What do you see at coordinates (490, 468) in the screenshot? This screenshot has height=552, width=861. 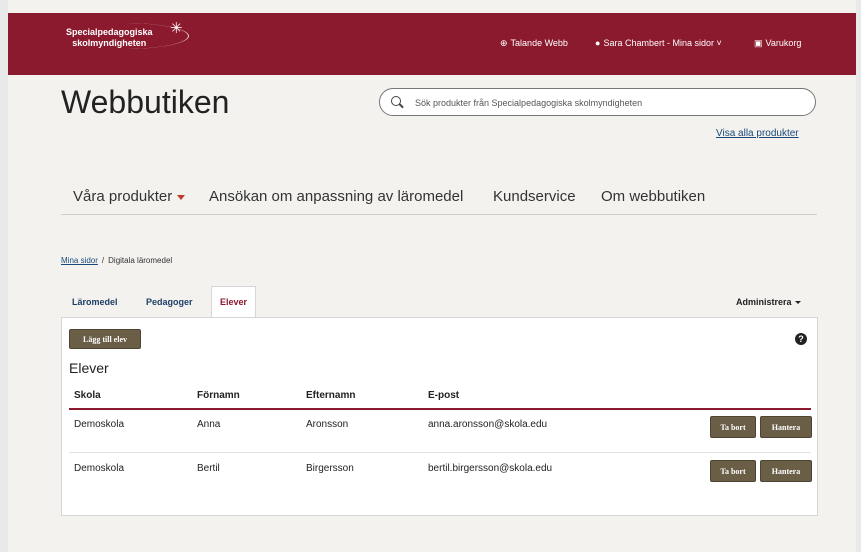 I see `cell-epost: bertil.birgersson@skola.edu` at bounding box center [490, 468].